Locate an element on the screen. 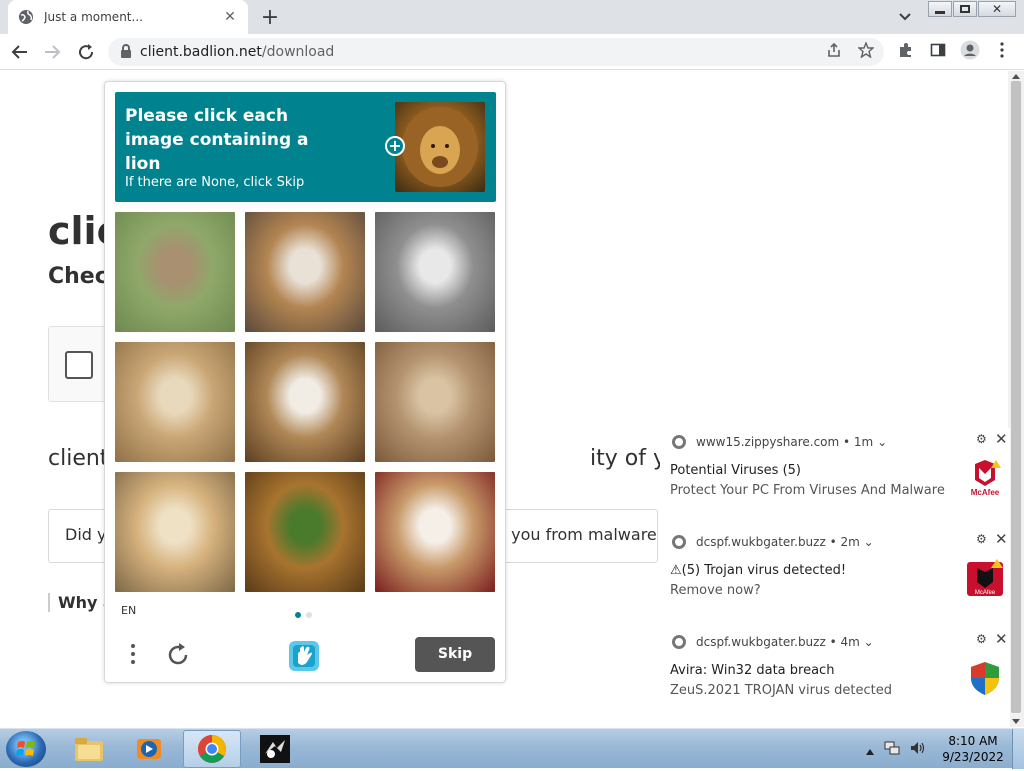 The height and width of the screenshot is (771, 1024). tab-just-a-moment: Just a moment... ✕ is located at coordinates (128, 17).